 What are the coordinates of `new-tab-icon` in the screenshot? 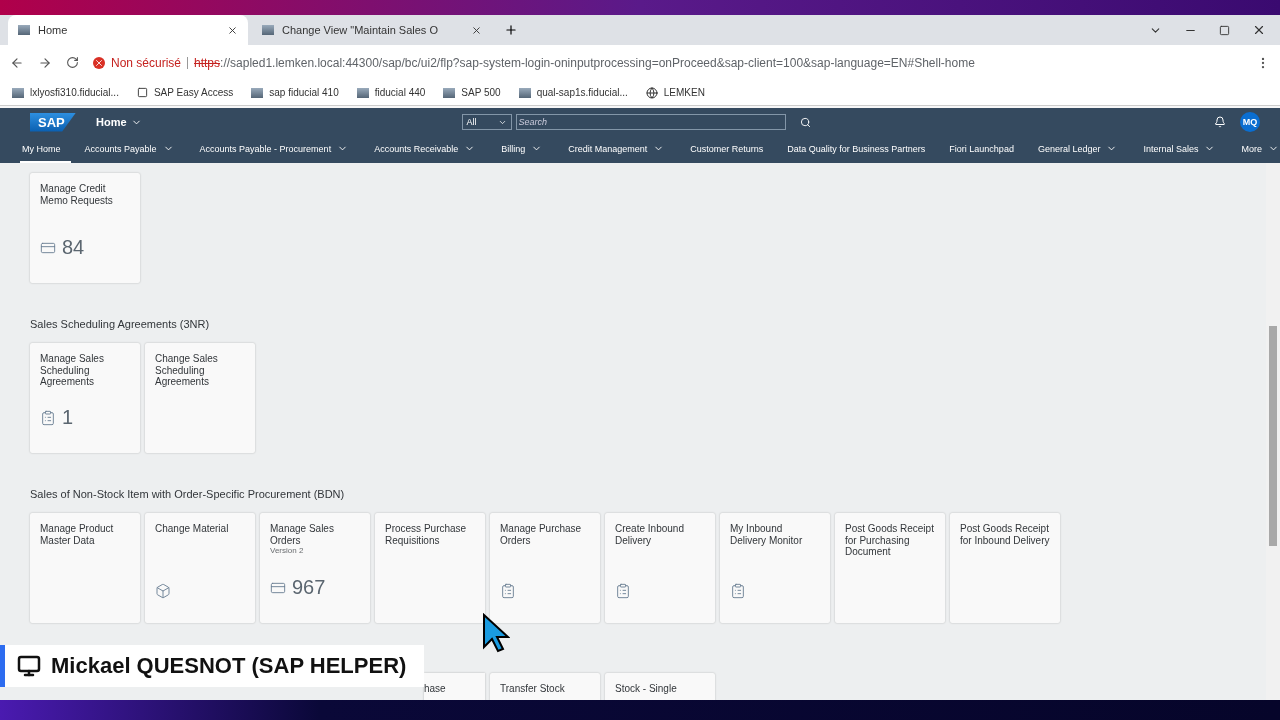 It's located at (511, 30).